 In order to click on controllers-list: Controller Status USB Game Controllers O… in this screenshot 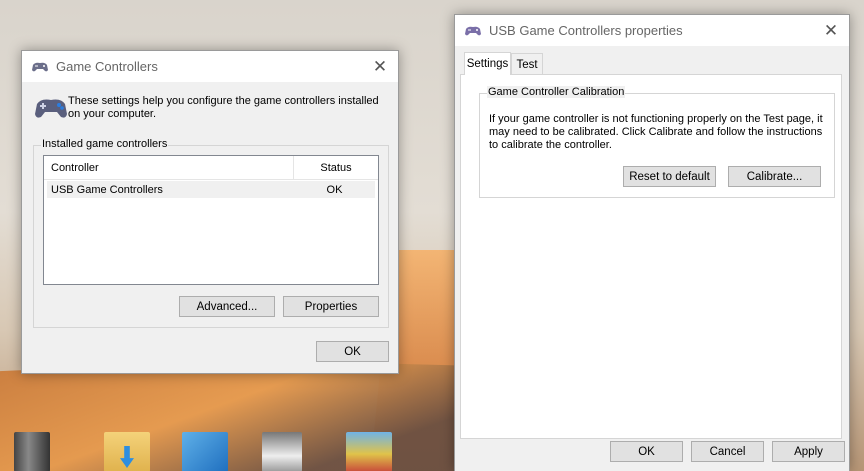, I will do `click(211, 220)`.